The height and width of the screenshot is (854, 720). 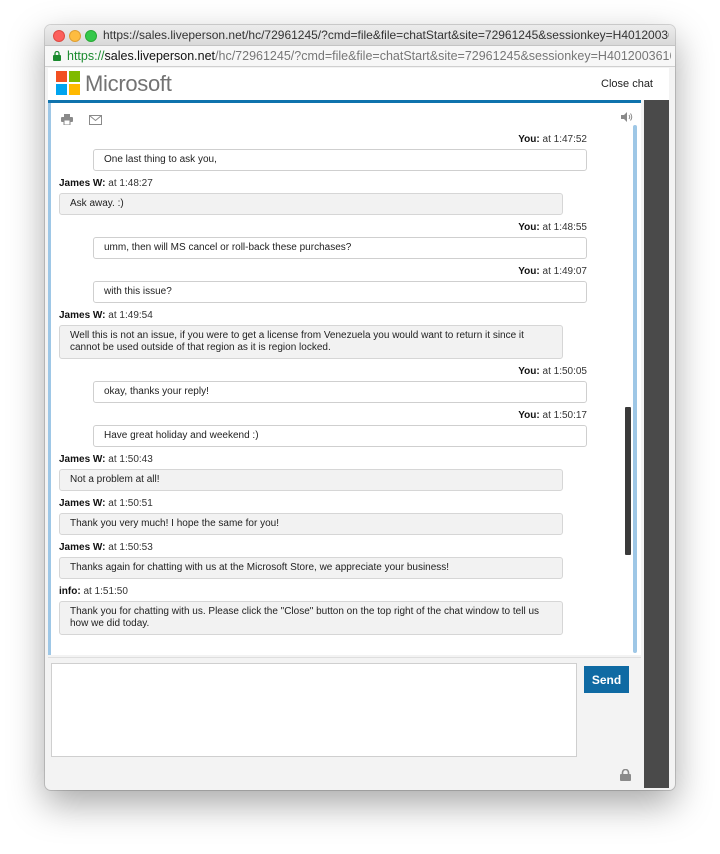 I want to click on message-time: at 1:50:05, so click(x=564, y=371).